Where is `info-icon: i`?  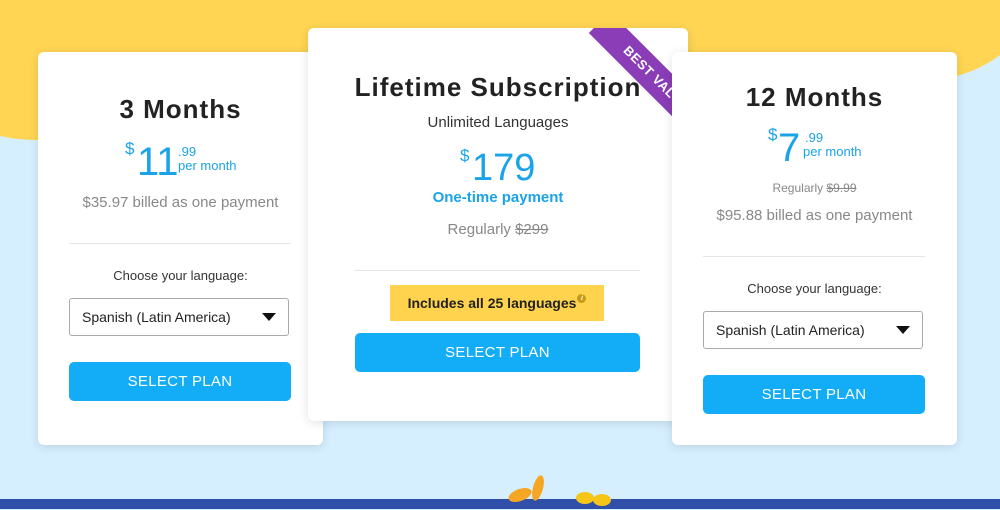 info-icon: i is located at coordinates (582, 298).